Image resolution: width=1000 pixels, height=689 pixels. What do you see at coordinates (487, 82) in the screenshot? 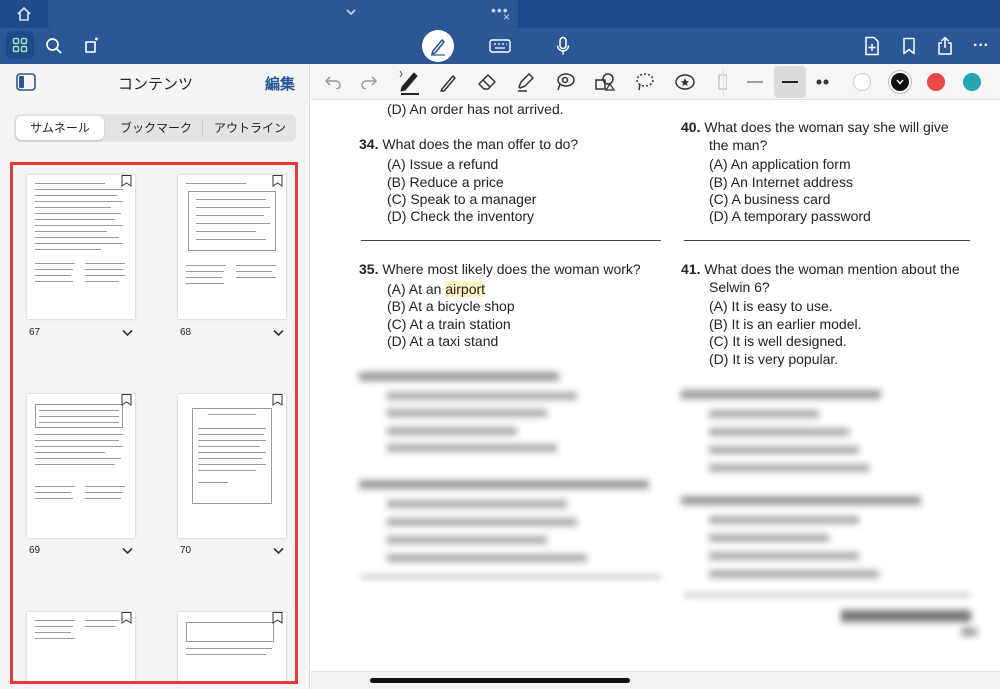
I see `eraser-tool` at bounding box center [487, 82].